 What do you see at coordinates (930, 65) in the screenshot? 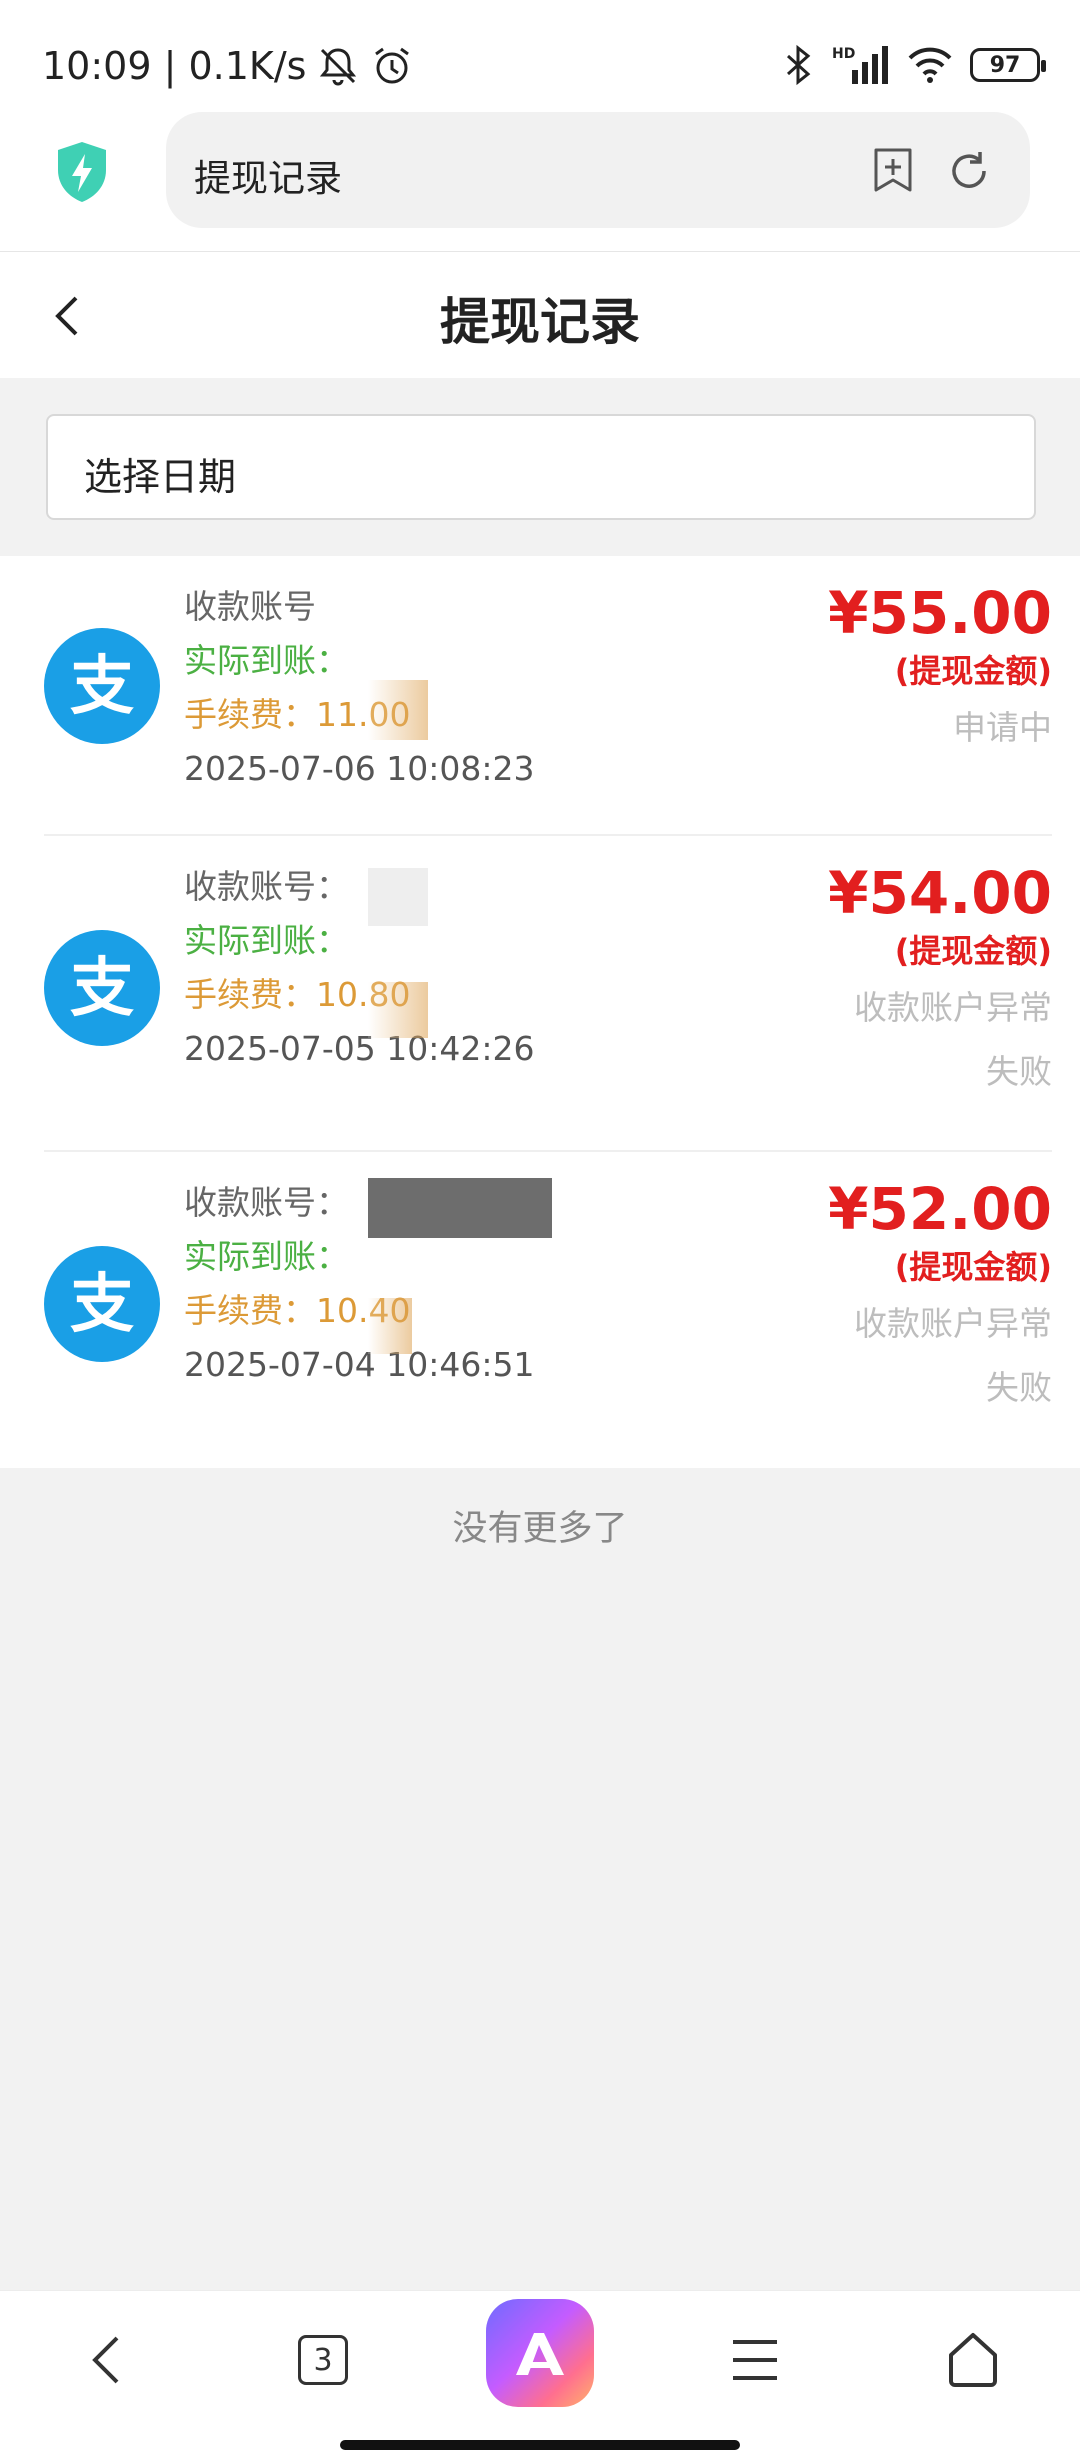
I see `wifi-icon` at bounding box center [930, 65].